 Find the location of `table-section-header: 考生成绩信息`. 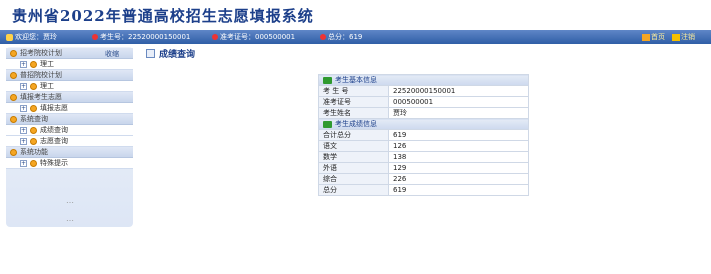

table-section-header: 考生成绩信息 is located at coordinates (423, 124).